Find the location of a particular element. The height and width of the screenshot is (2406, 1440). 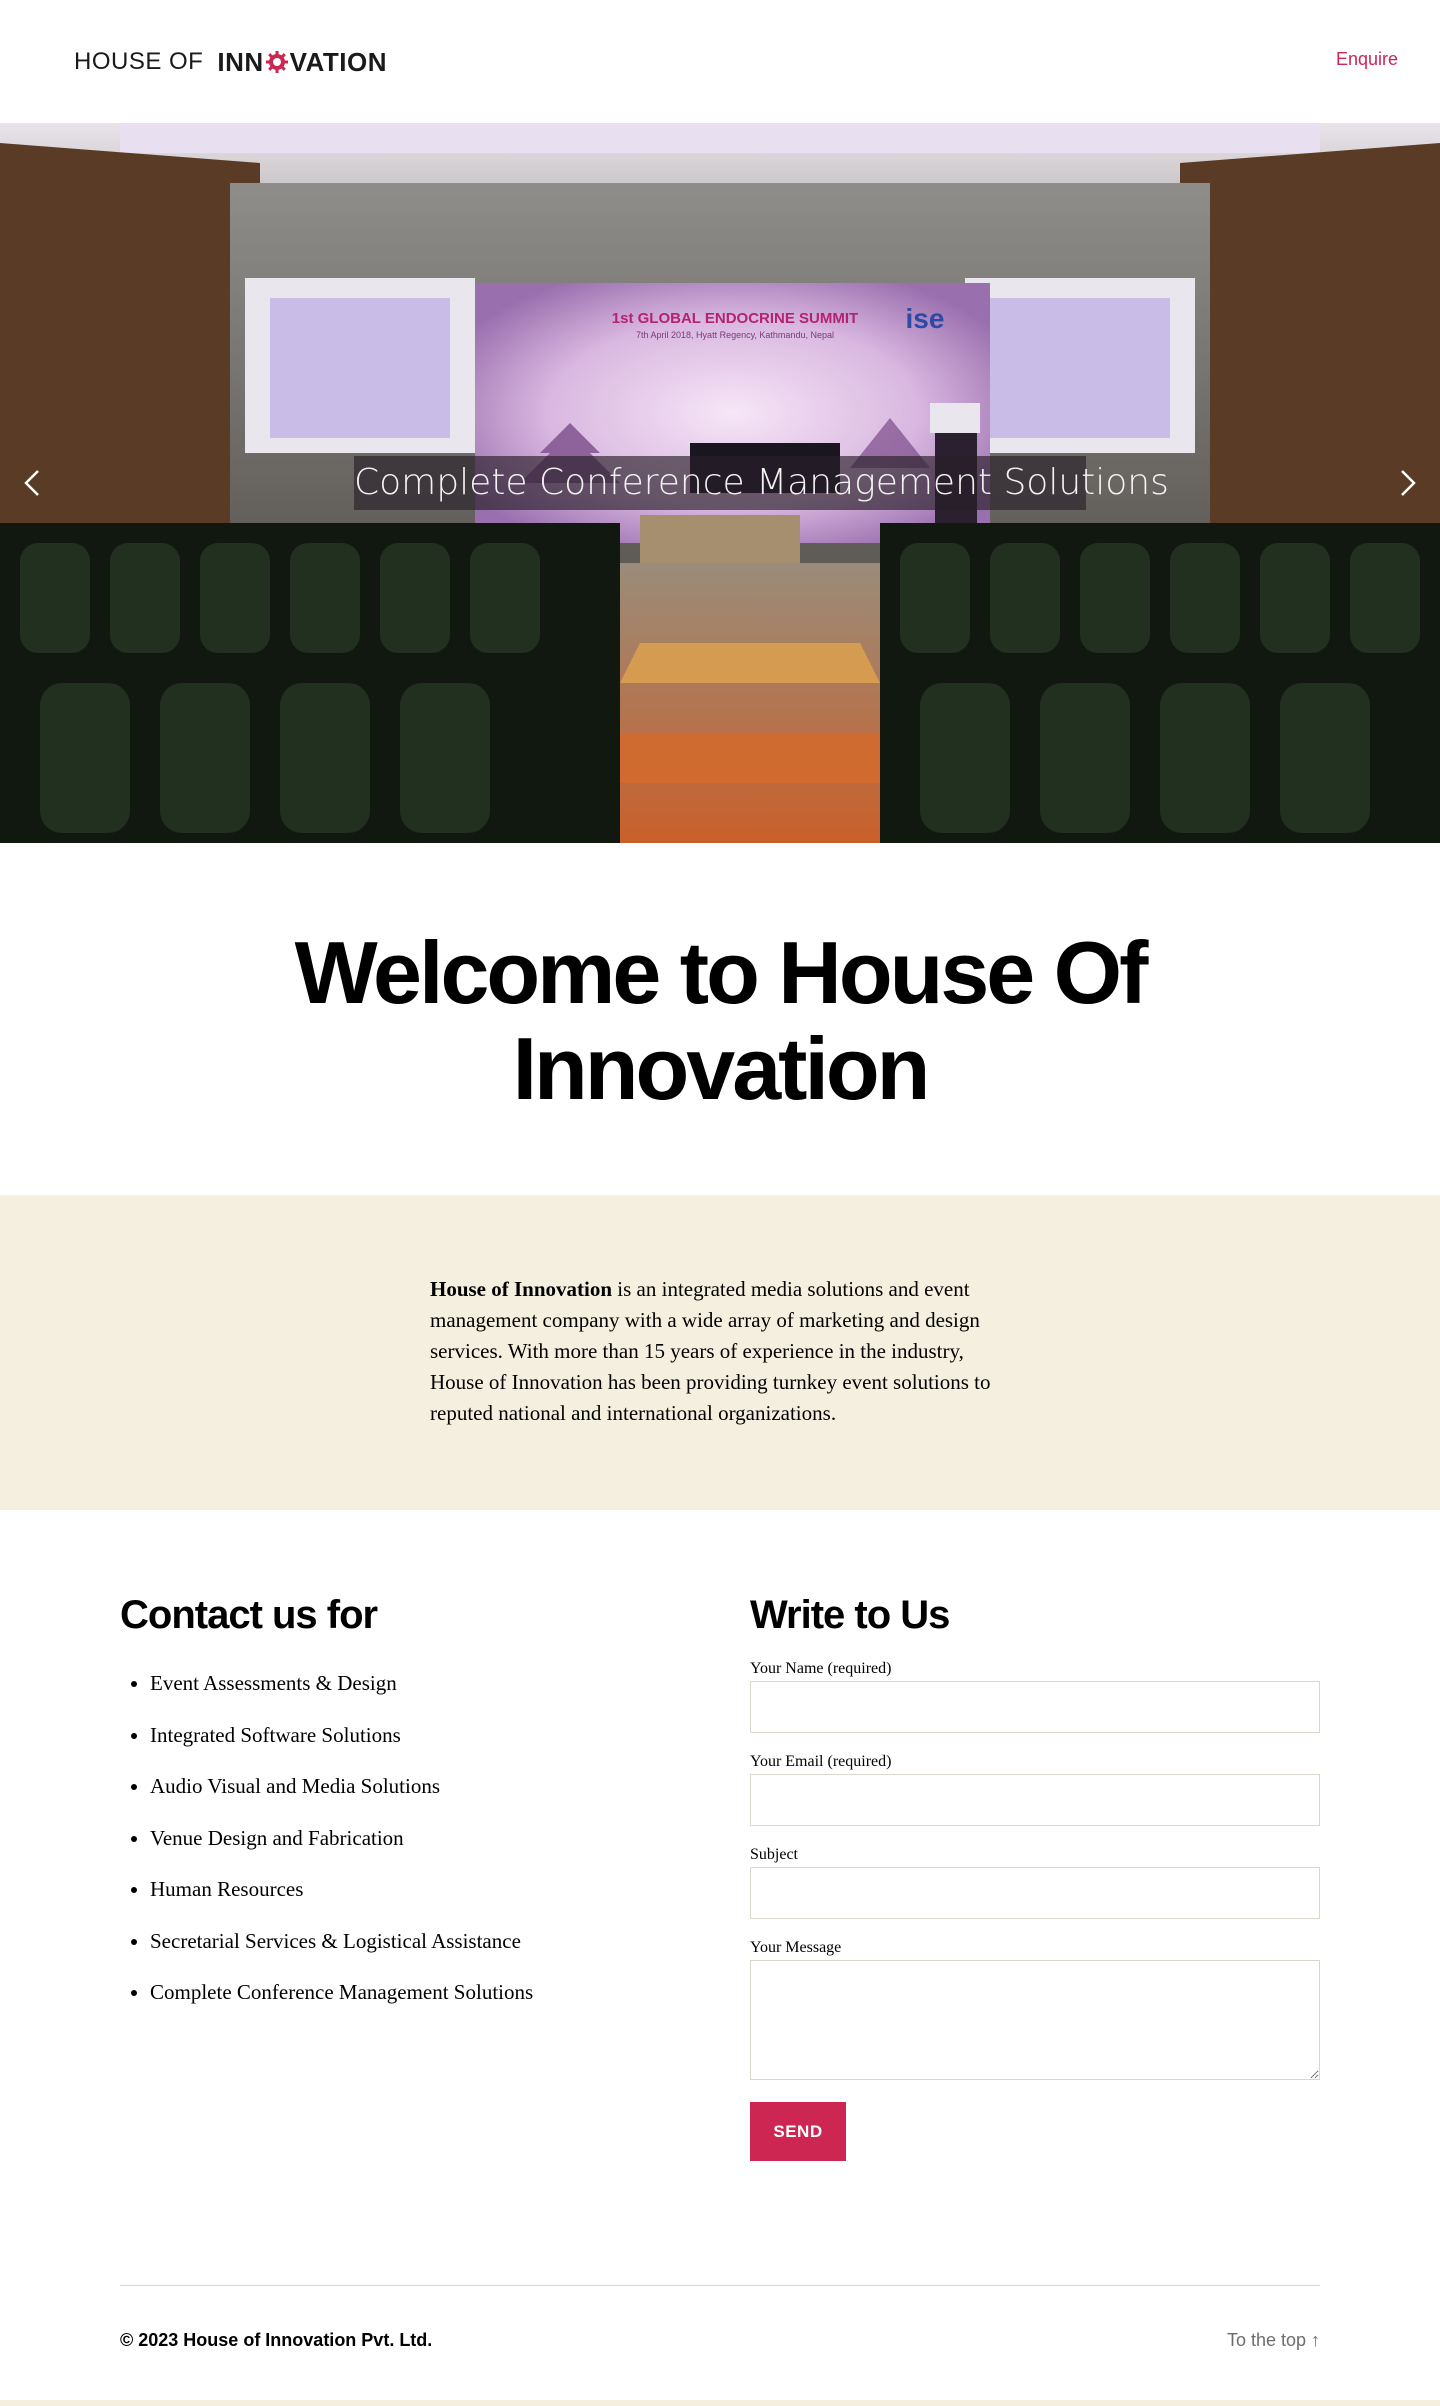

site-header: HOUSE OF INN VATION Enquire is located at coordinates (720, 61).